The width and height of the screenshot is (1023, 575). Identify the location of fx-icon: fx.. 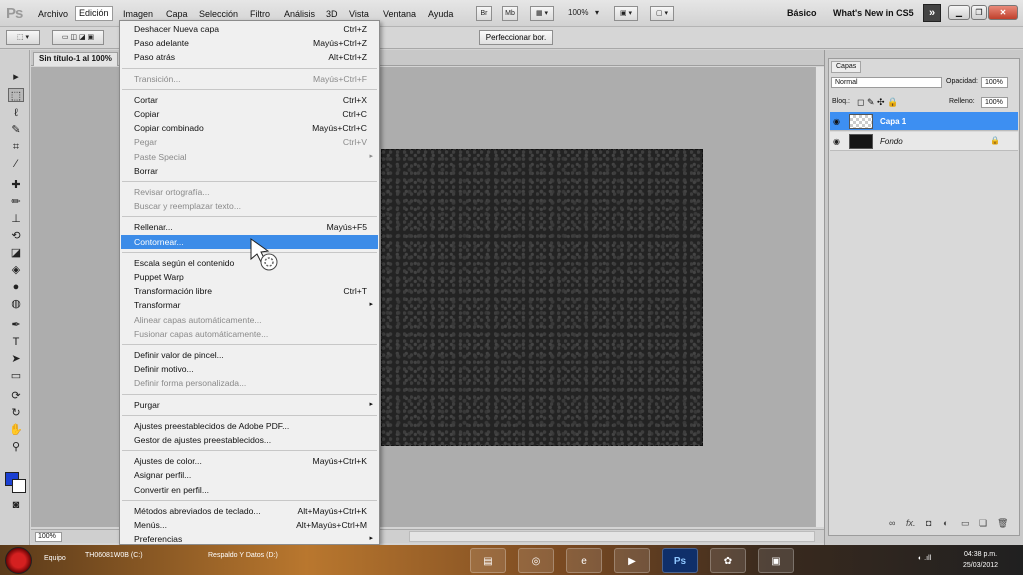
(911, 523).